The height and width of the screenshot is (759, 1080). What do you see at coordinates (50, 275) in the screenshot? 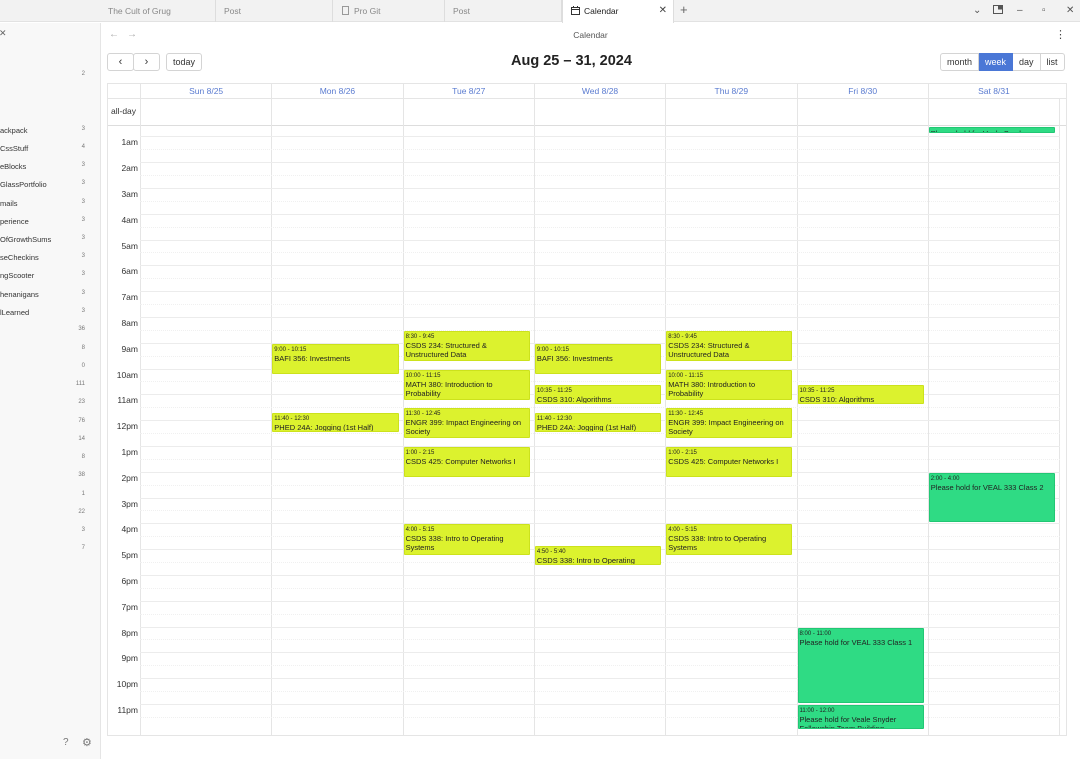
I see `sidebar-item: ngScooter 3` at bounding box center [50, 275].